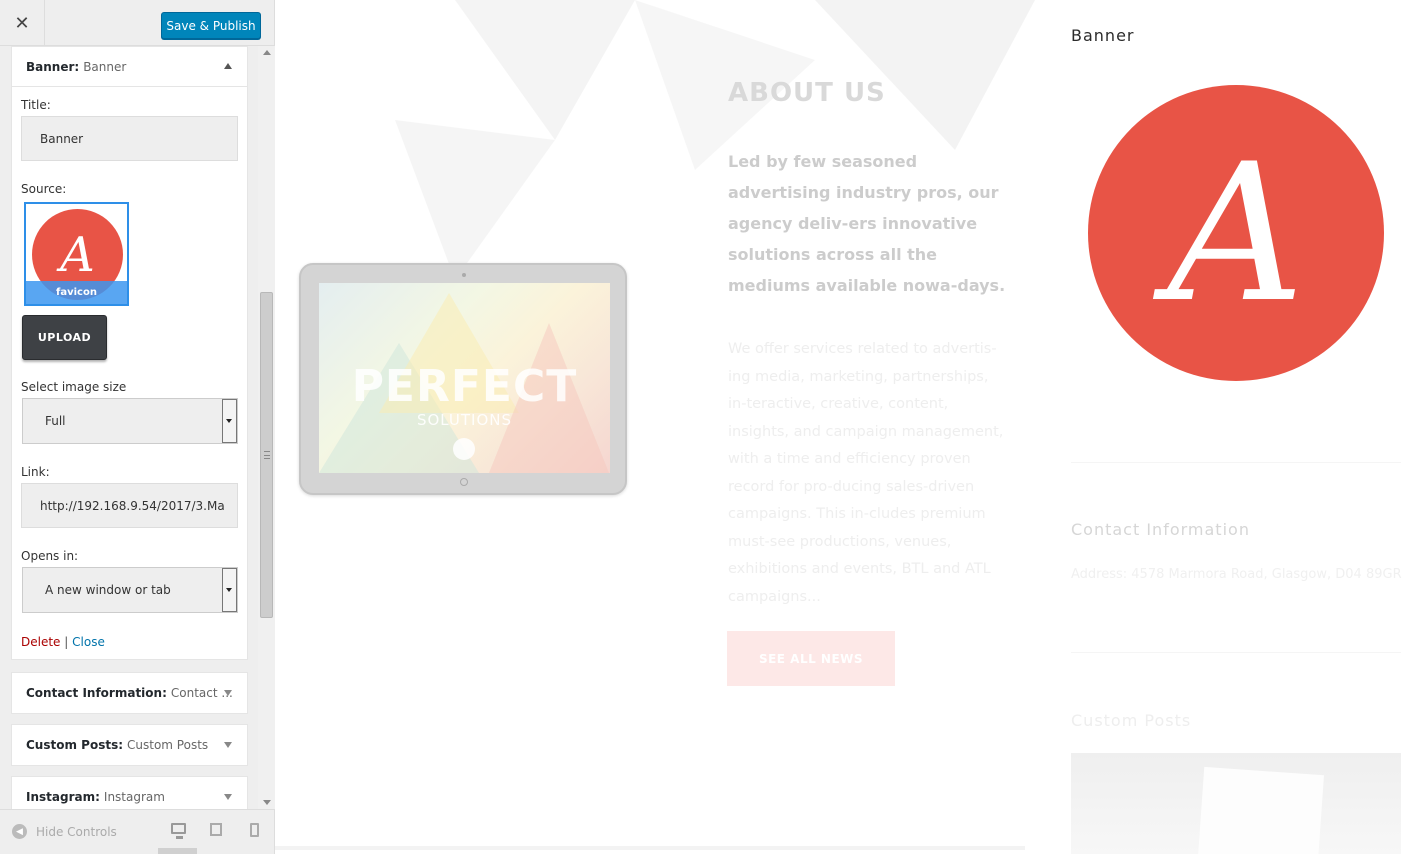  Describe the element at coordinates (216, 829) in the screenshot. I see `tablet-preview-icon` at that location.